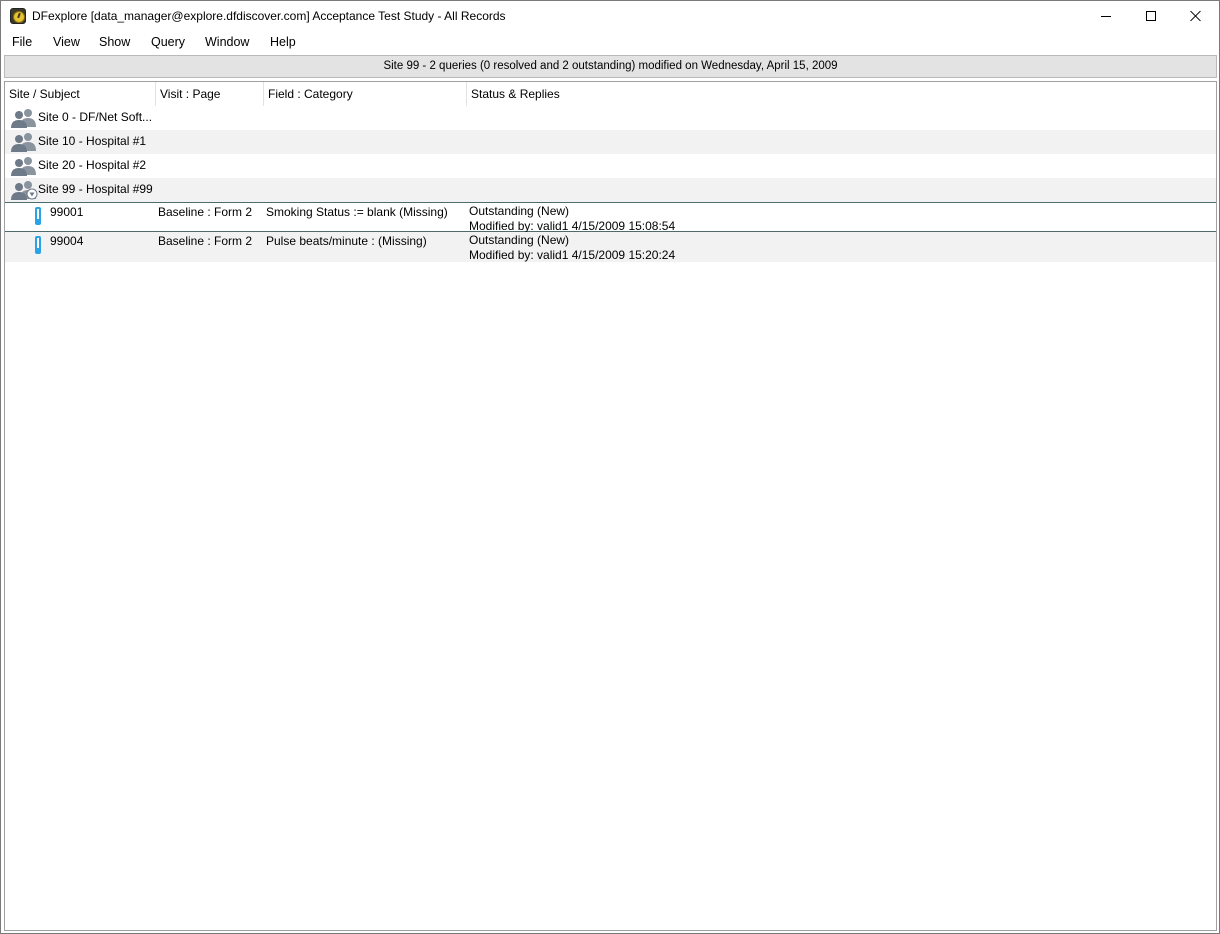  What do you see at coordinates (346, 241) in the screenshot?
I see `field-category: Pulse beats/minute : (Missing)` at bounding box center [346, 241].